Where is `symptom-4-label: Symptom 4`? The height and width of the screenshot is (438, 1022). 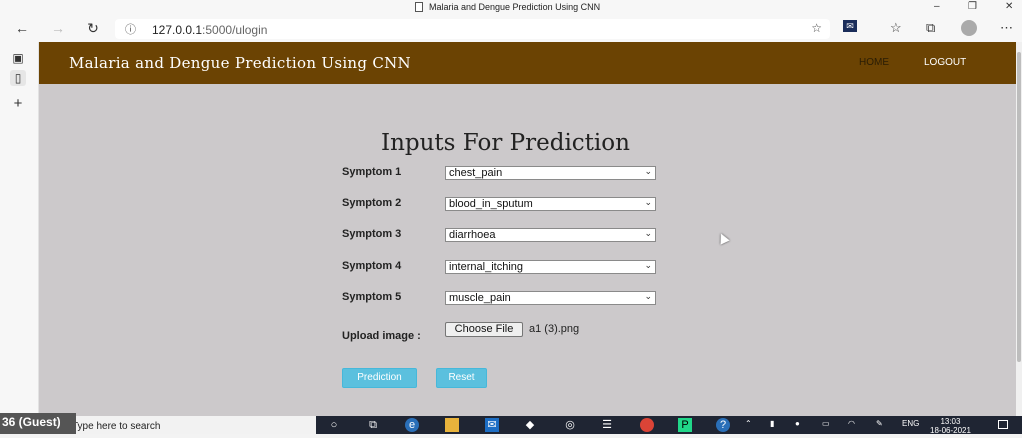
symptom-4-label: Symptom 4 is located at coordinates (372, 266).